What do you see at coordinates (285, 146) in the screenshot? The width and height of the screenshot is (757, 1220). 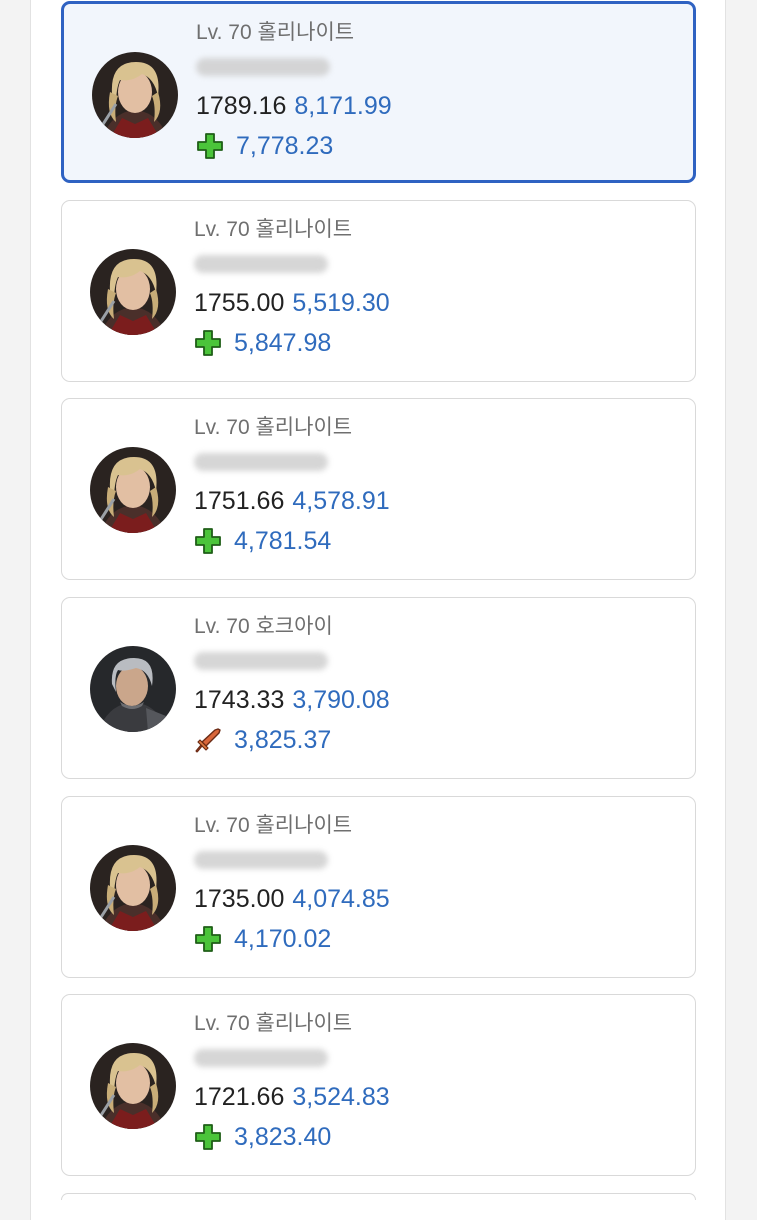 I see `role-score: 7,778.23` at bounding box center [285, 146].